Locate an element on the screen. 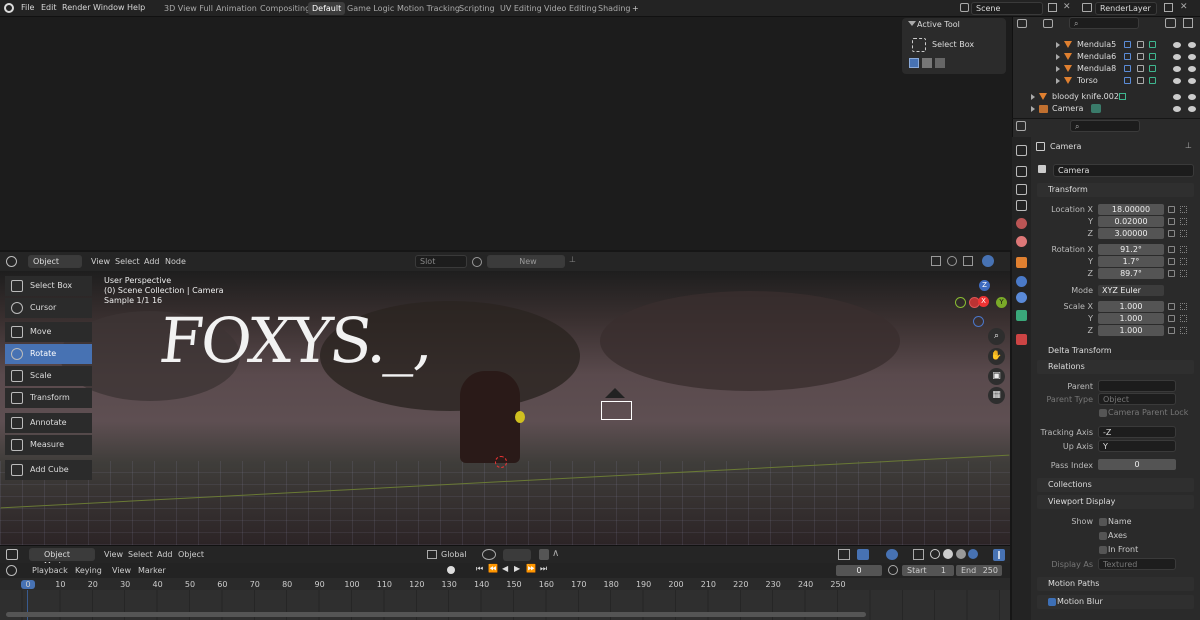 The image size is (1200, 620). camera-object is located at coordinates (616, 410).